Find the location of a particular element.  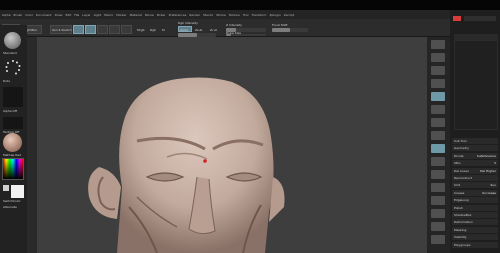

menu-item-draw: Draw is located at coordinates (59, 15).